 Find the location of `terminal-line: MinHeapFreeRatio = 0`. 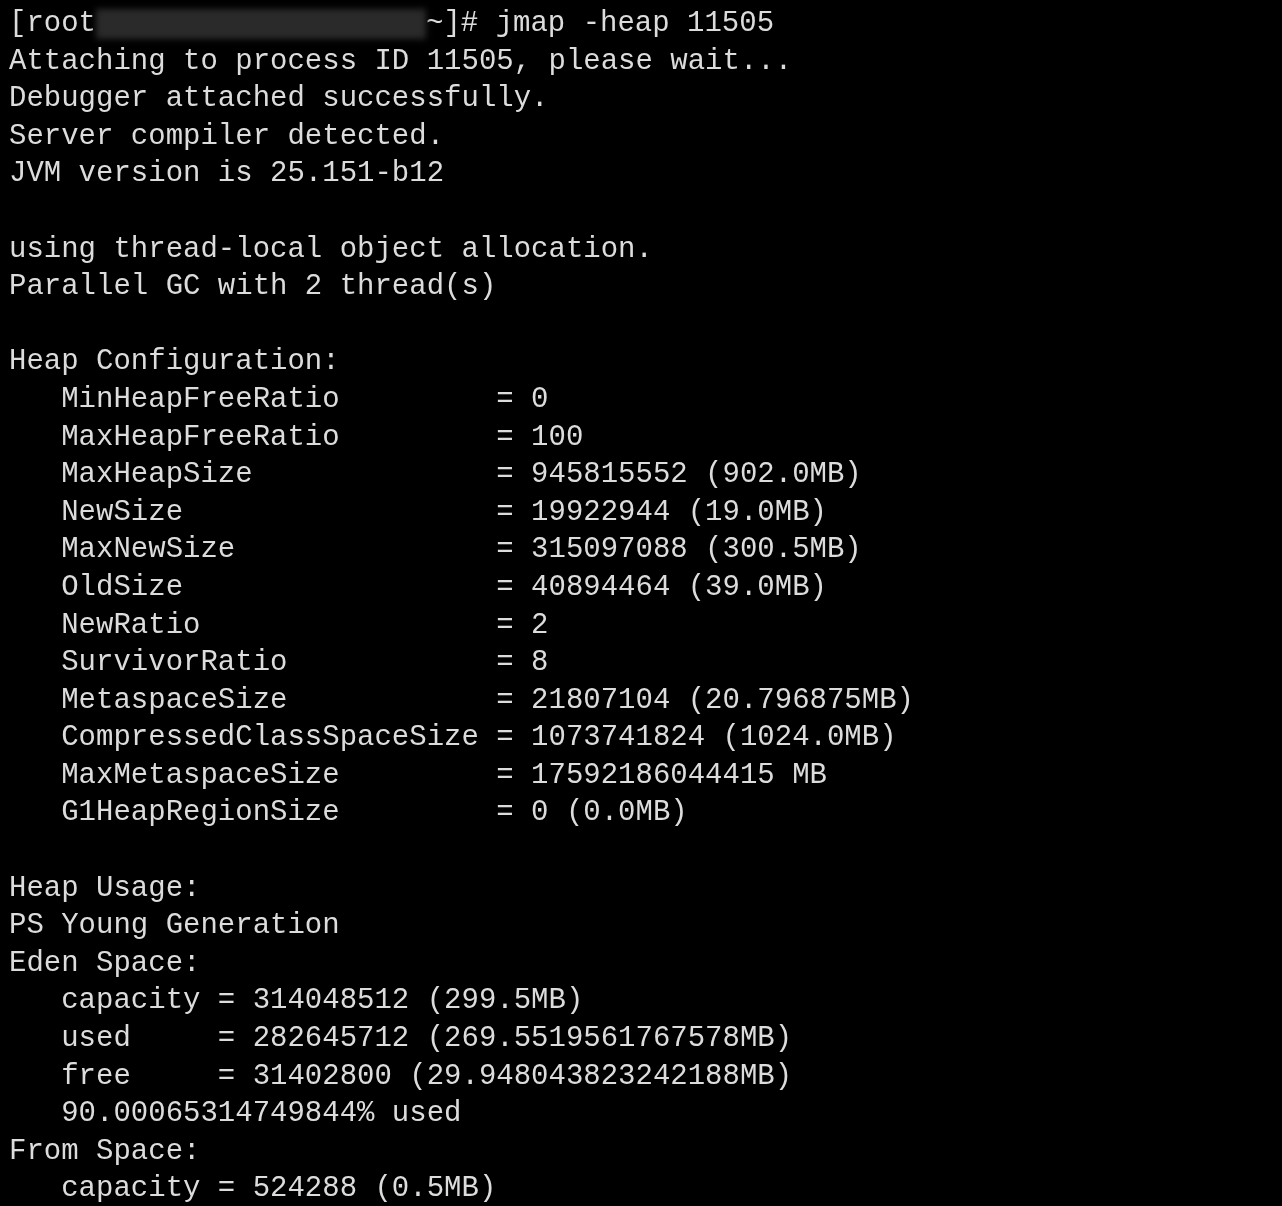

terminal-line: MinHeapFreeRatio = 0 is located at coordinates (305, 399).